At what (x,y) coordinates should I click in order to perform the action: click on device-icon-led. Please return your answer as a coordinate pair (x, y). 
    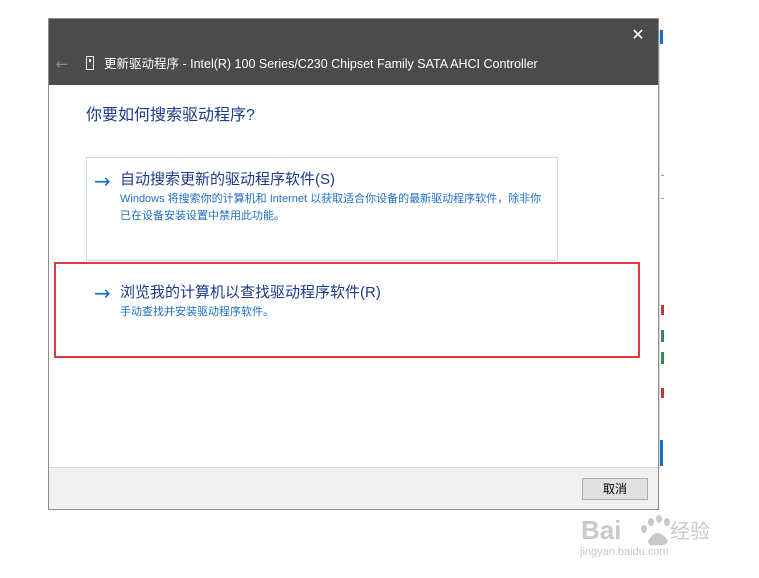
    Looking at the image, I should click on (90, 60).